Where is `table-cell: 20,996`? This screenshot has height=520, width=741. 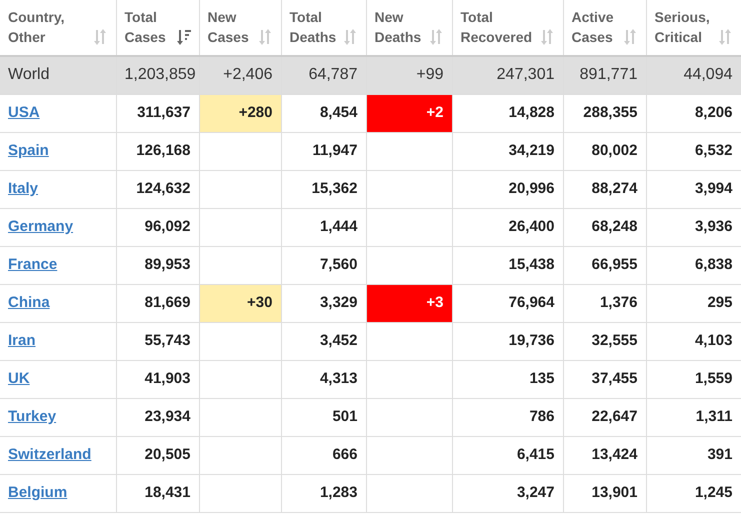 table-cell: 20,996 is located at coordinates (507, 189).